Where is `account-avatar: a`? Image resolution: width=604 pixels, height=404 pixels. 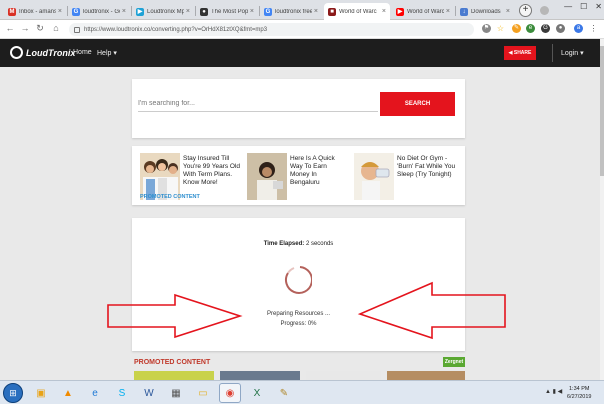 account-avatar: a is located at coordinates (578, 28).